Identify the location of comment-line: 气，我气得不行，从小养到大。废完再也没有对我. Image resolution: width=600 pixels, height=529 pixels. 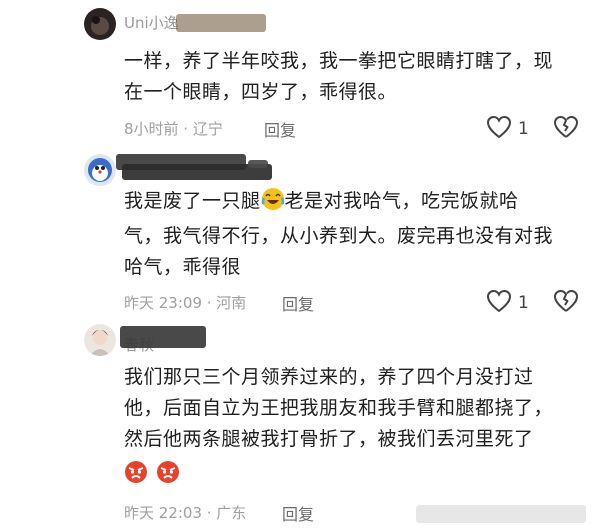
(339, 236).